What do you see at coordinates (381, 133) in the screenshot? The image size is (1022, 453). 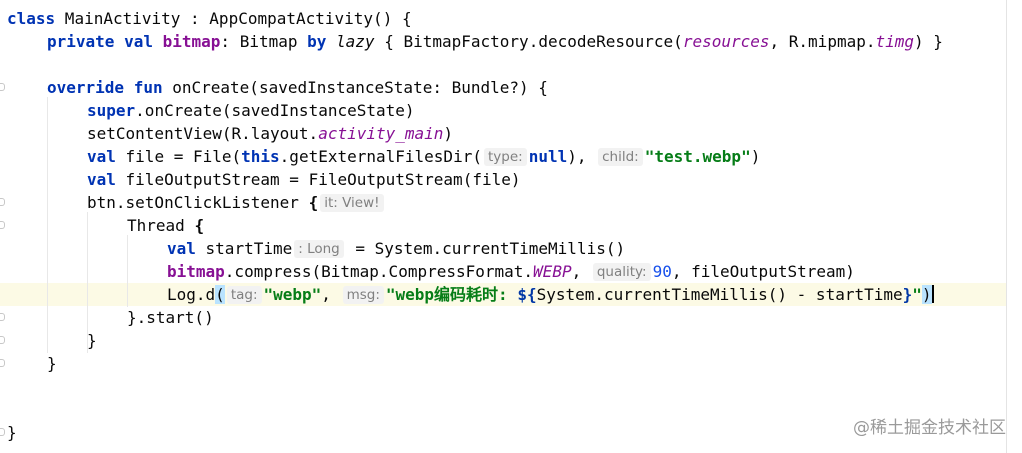 I see `layout-resource: activity_main` at bounding box center [381, 133].